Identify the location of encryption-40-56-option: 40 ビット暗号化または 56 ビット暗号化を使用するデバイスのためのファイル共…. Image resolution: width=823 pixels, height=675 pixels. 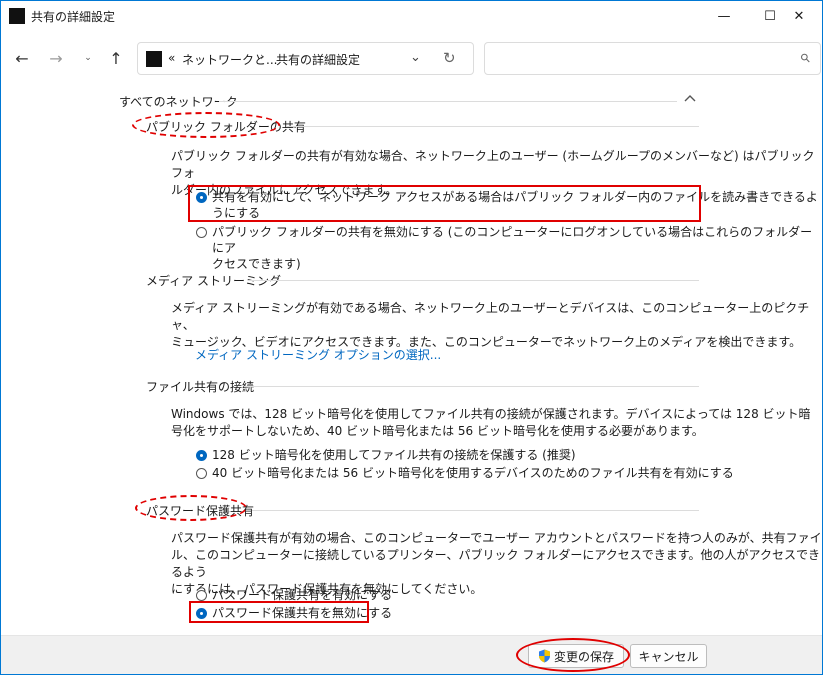
(465, 473).